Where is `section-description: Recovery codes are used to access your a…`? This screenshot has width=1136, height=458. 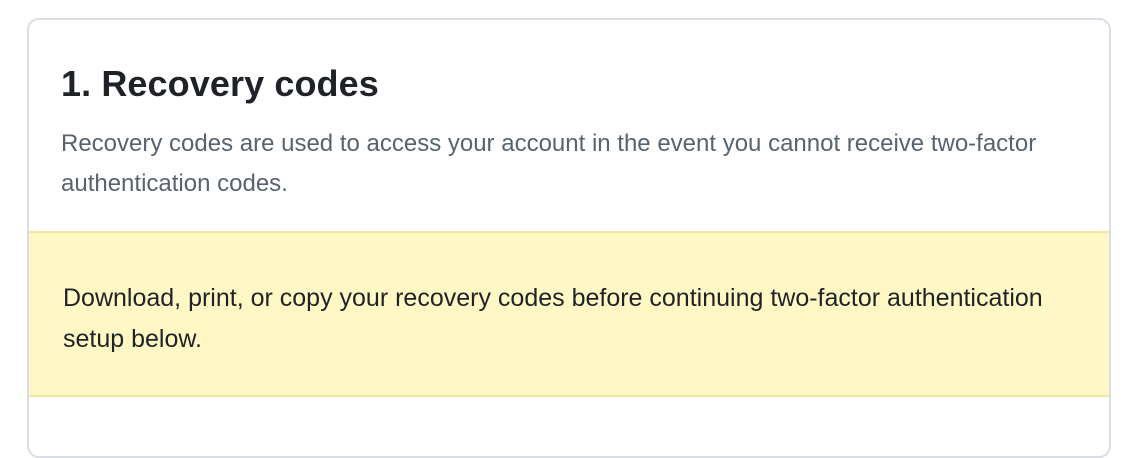
section-description: Recovery codes are used to access your a… is located at coordinates (549, 163).